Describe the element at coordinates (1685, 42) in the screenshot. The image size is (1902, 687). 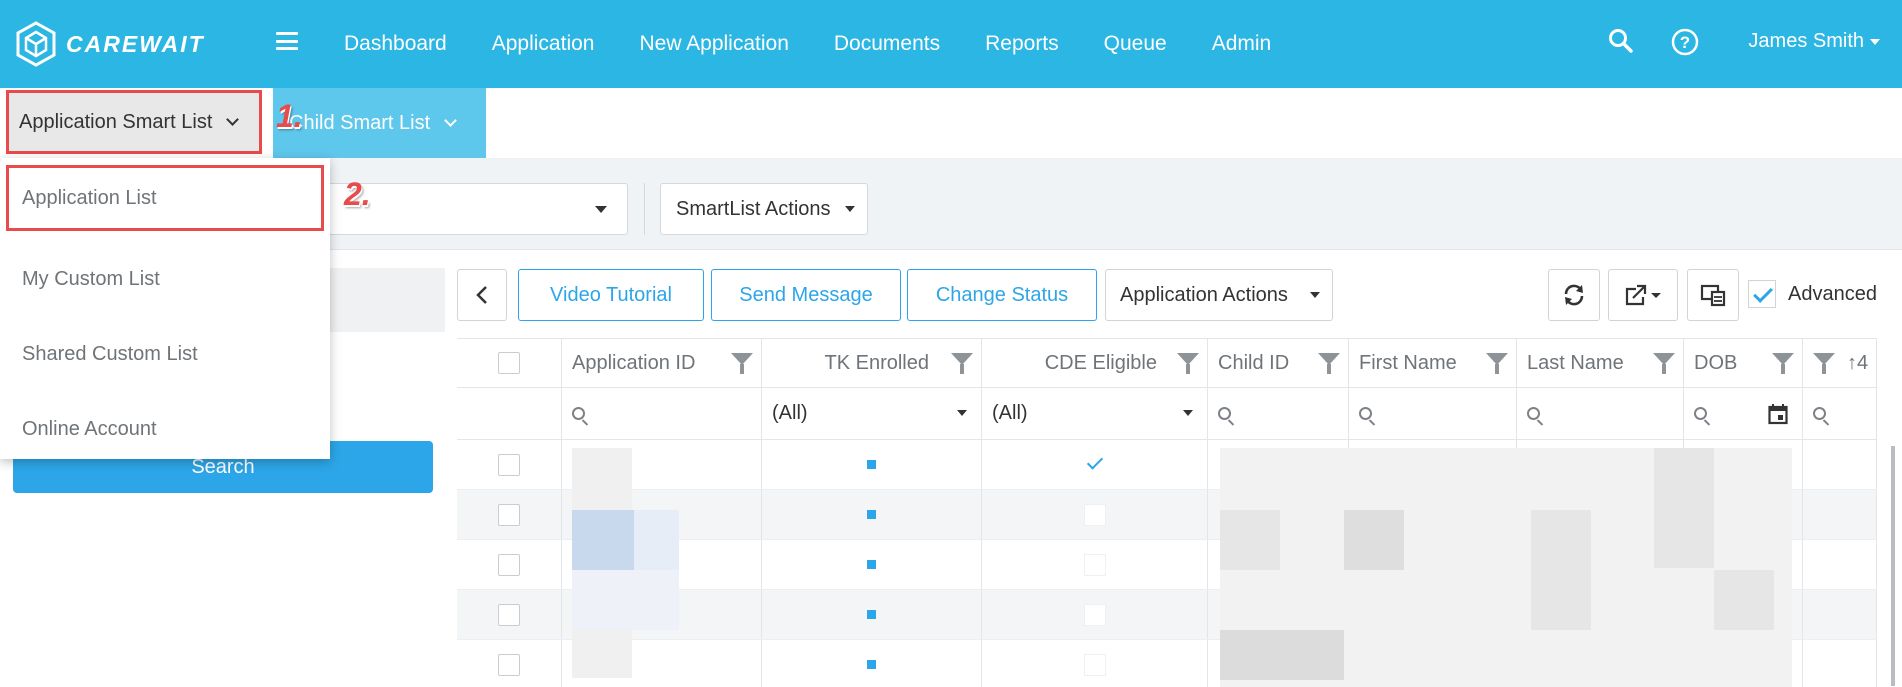
I see `help-icon: ?` at that location.